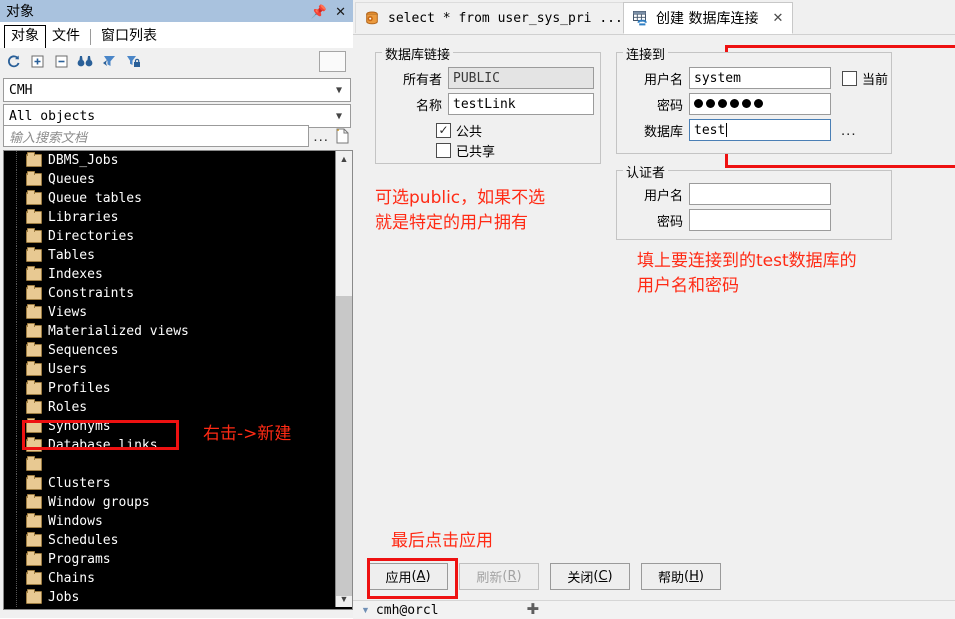  I want to click on status-connection: cmh@orcl, so click(407, 610).